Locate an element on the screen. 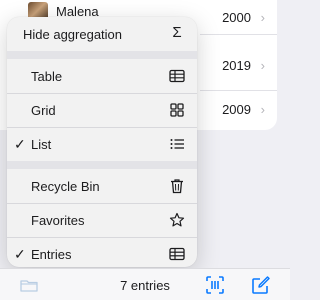 This screenshot has height=300, width=320. select-icon is located at coordinates (215, 285).